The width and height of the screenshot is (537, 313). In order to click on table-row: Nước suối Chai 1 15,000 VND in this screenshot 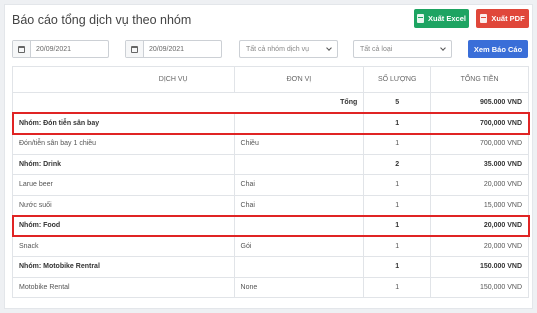, I will do `click(270, 205)`.